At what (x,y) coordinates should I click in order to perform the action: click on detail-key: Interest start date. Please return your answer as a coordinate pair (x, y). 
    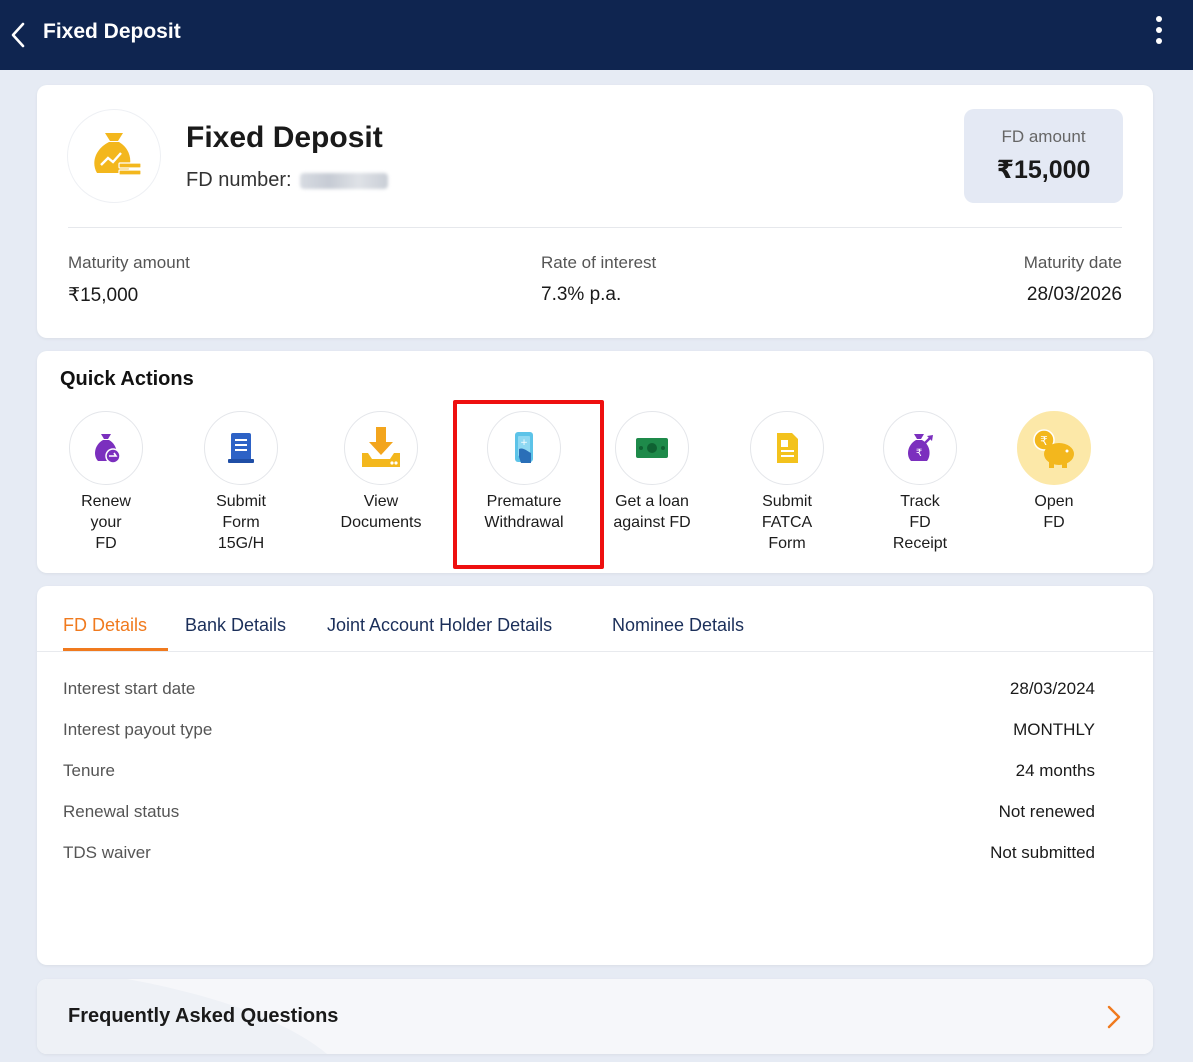
    Looking at the image, I should click on (129, 688).